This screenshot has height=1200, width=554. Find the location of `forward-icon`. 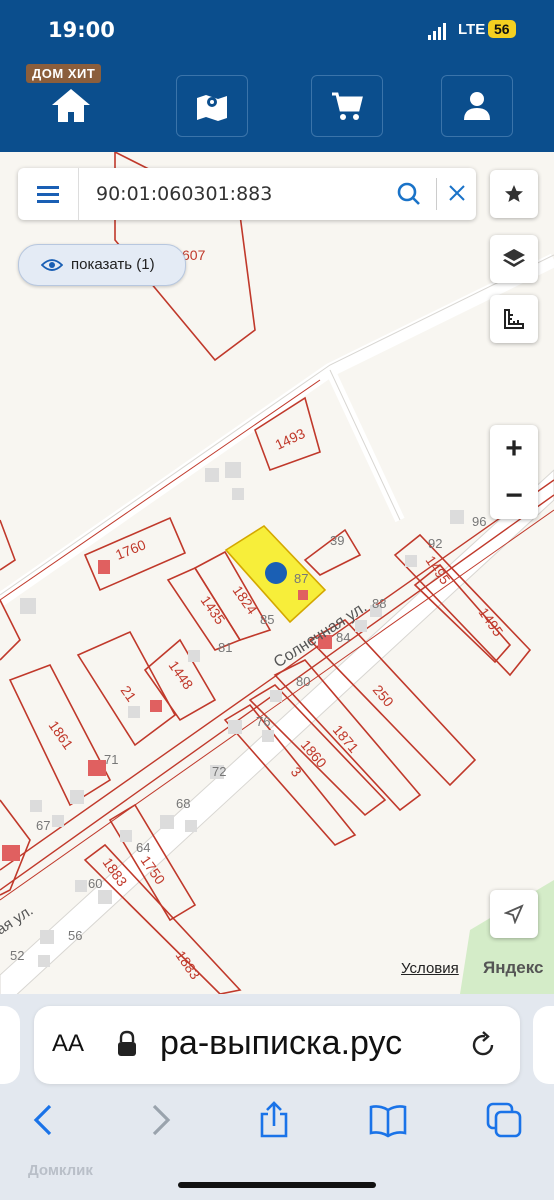

forward-icon is located at coordinates (160, 1120).